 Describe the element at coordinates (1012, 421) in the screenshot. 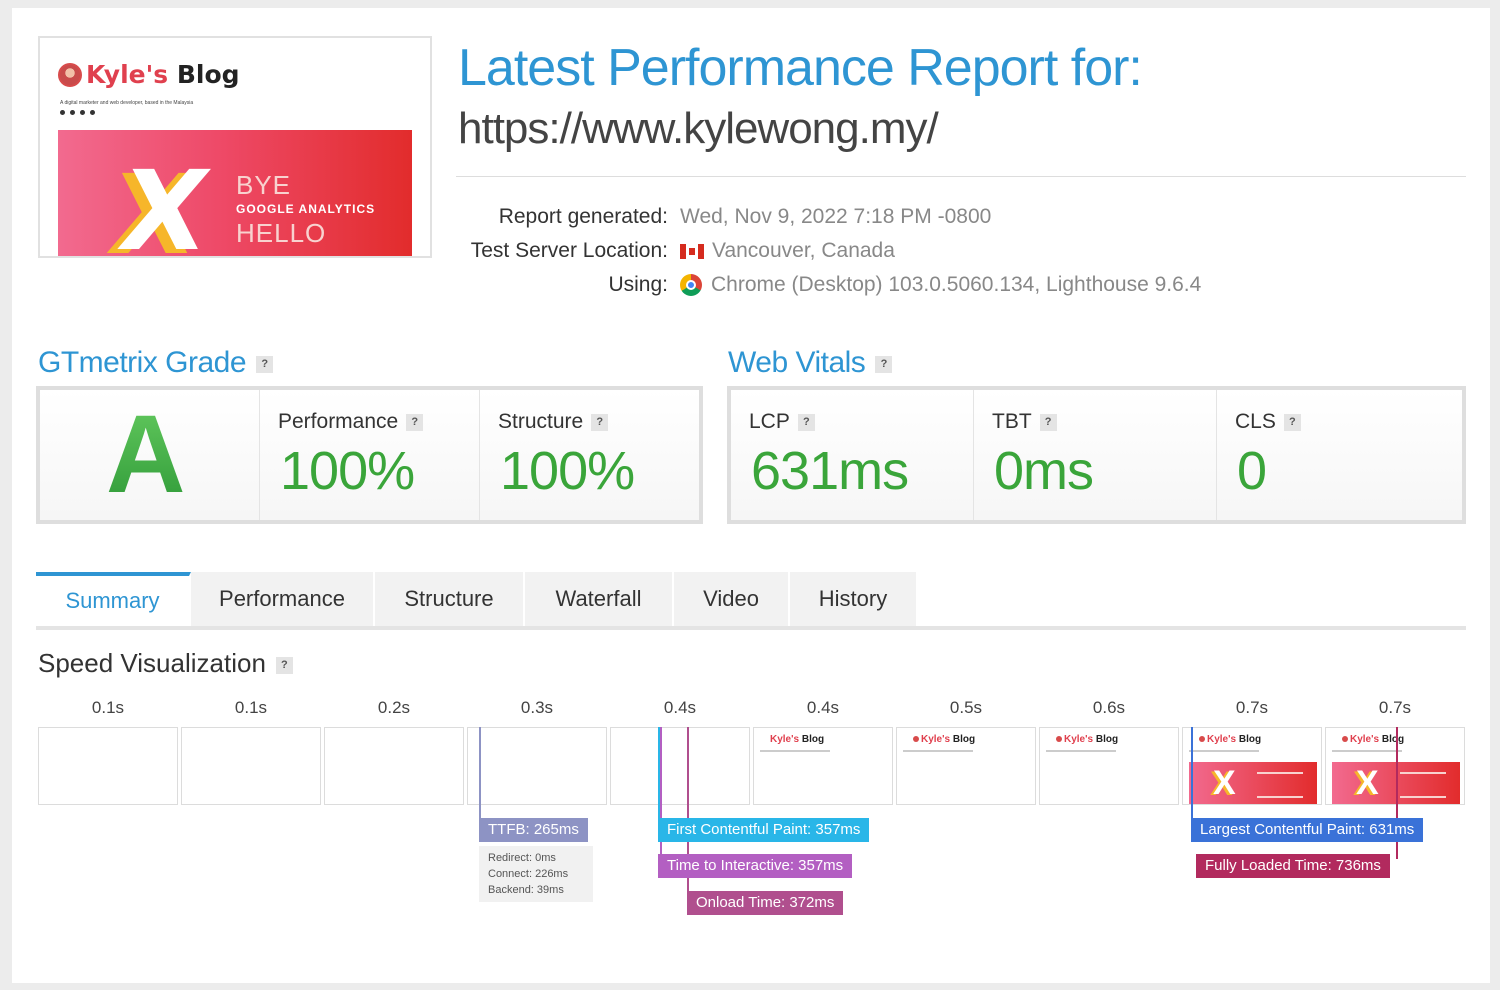

I see `label-text: TBT` at that location.